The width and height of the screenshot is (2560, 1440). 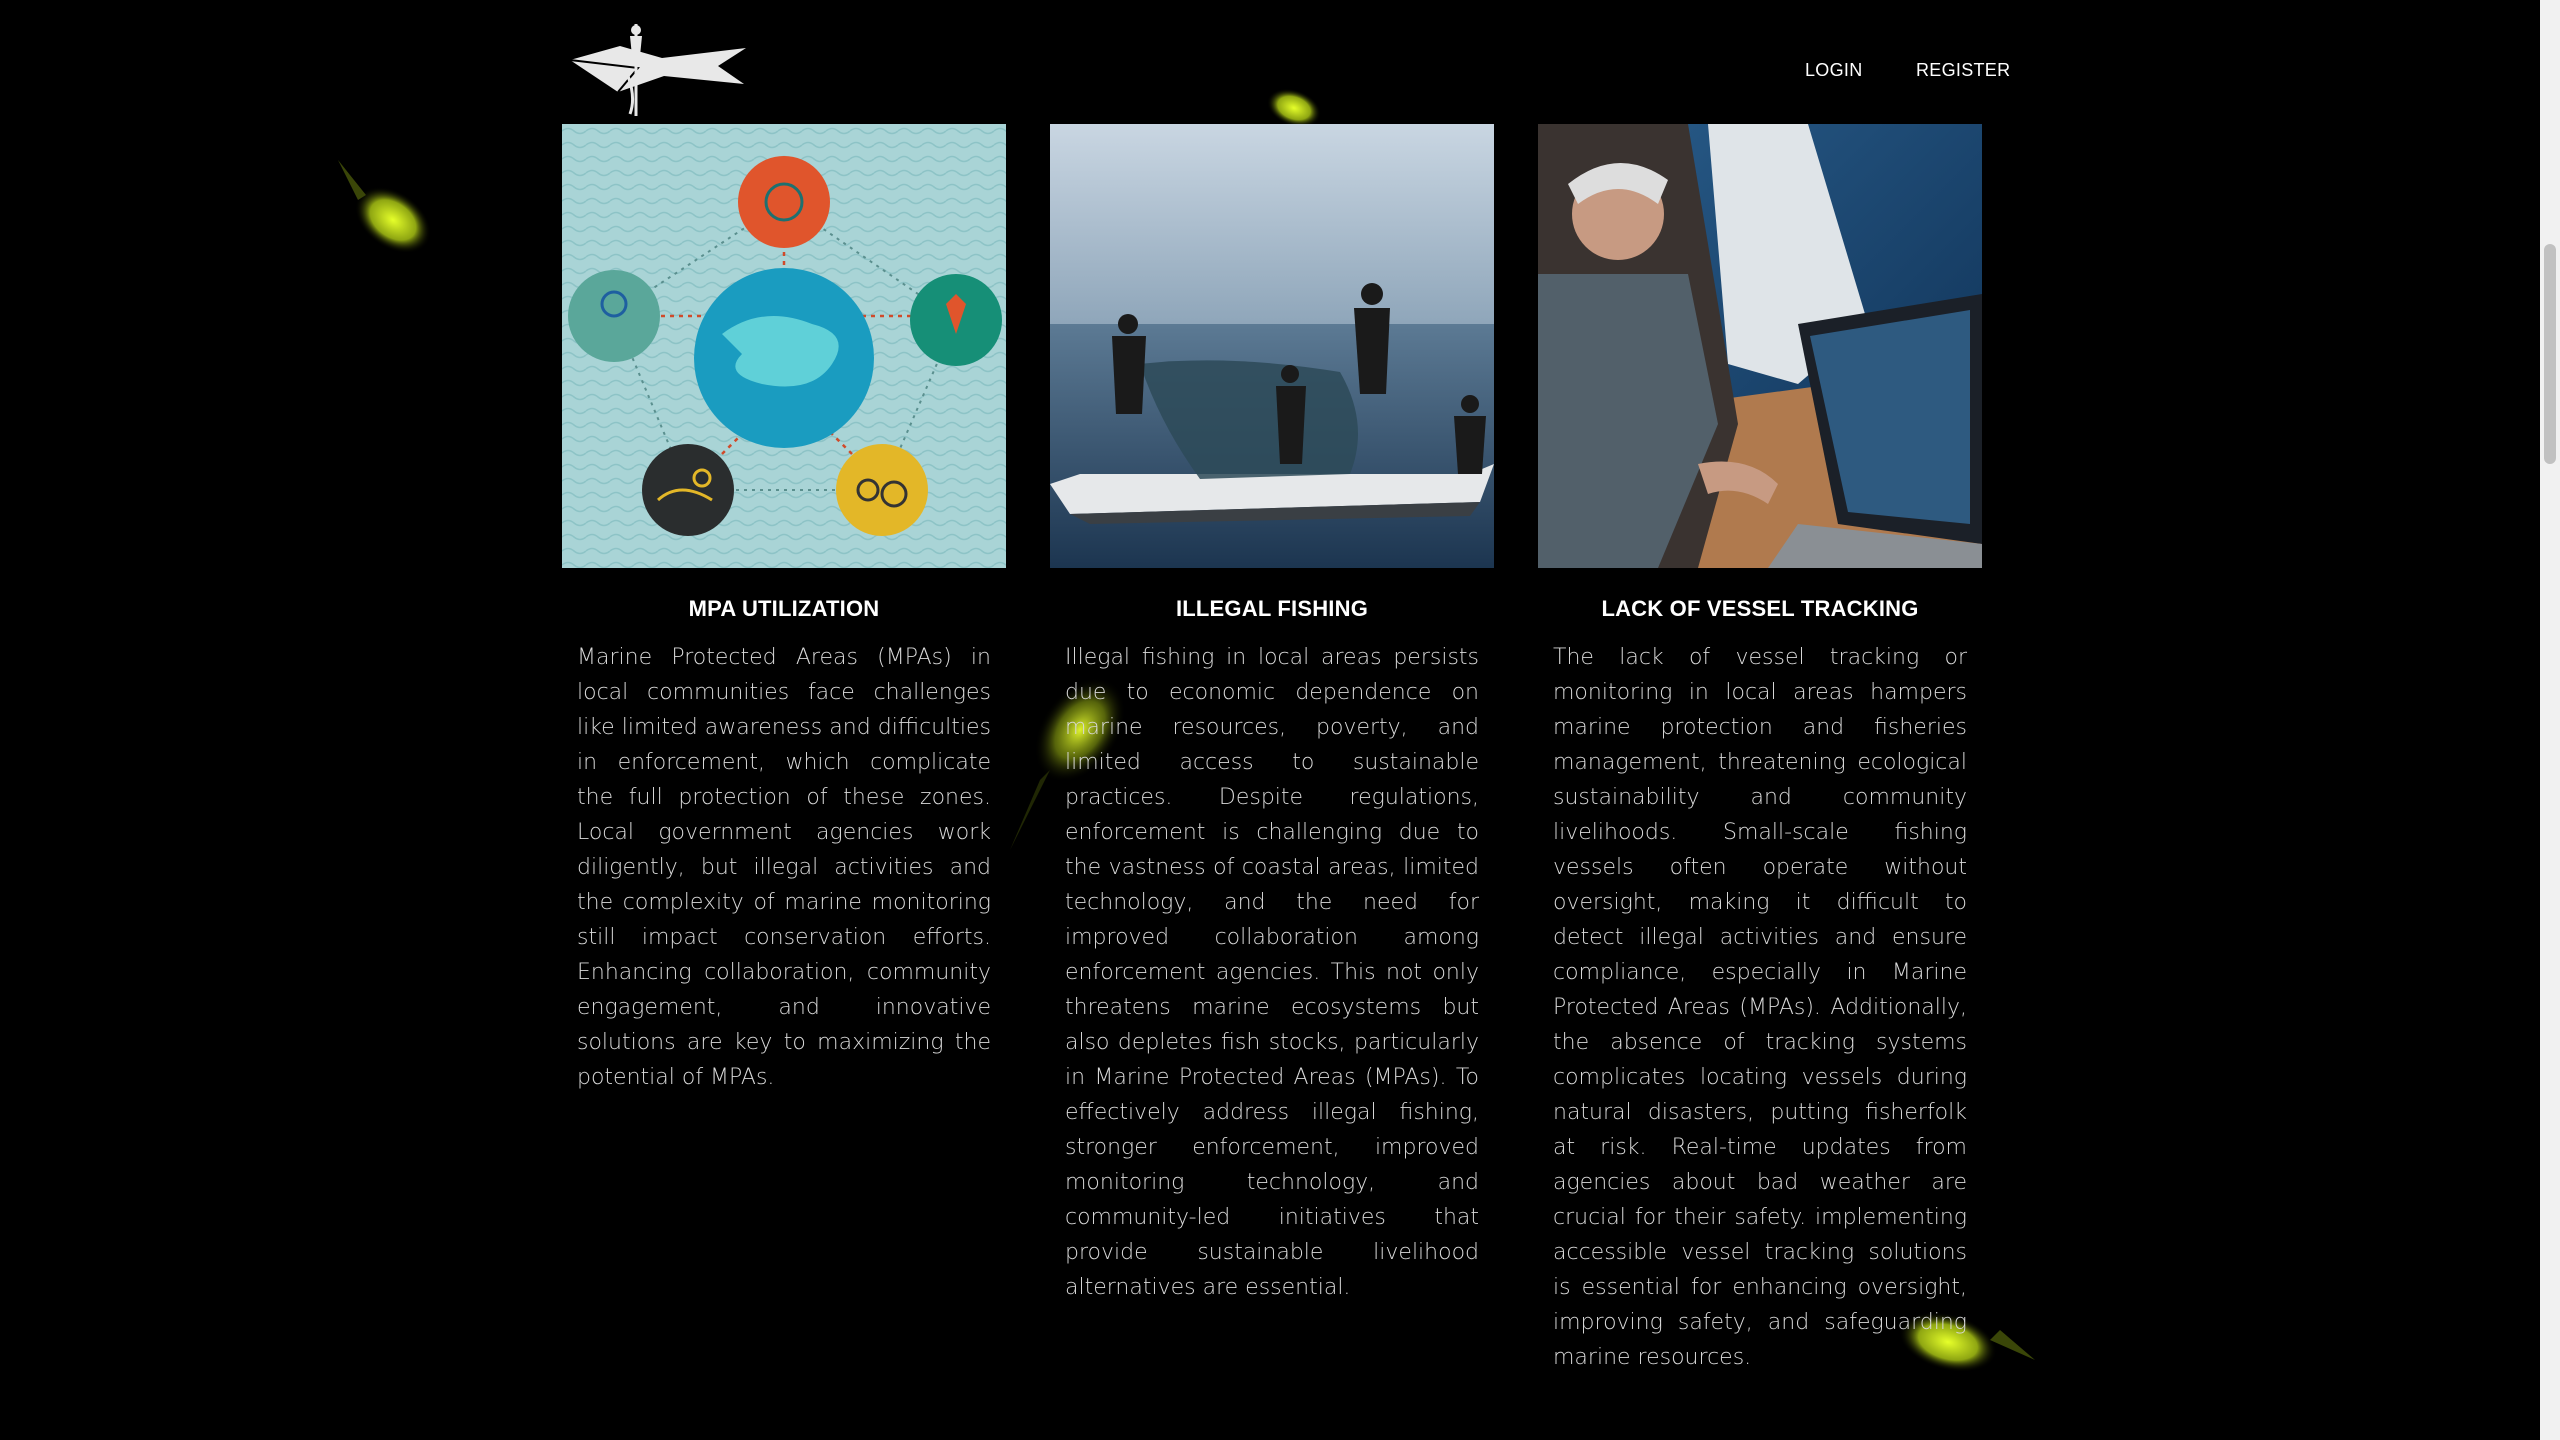 I want to click on illegal-fishing-image, so click(x=1272, y=346).